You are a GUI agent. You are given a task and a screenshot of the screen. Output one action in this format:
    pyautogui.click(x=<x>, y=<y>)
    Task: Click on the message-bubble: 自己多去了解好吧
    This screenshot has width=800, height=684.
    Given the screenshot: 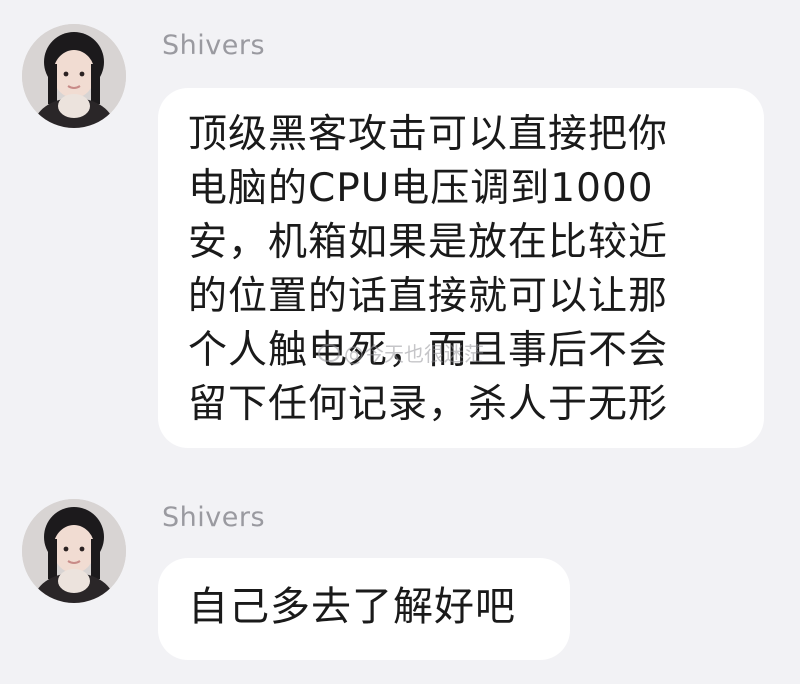 What is the action you would take?
    pyautogui.click(x=364, y=609)
    